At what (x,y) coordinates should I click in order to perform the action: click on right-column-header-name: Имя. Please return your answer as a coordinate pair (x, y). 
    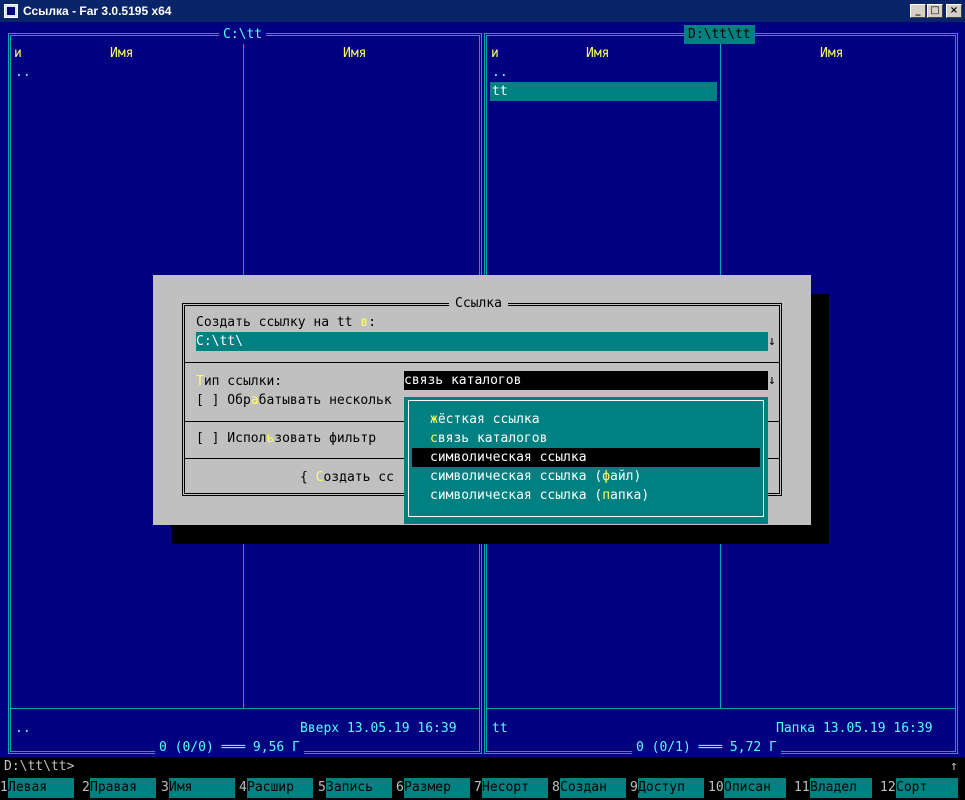
    Looking at the image, I should click on (597, 53).